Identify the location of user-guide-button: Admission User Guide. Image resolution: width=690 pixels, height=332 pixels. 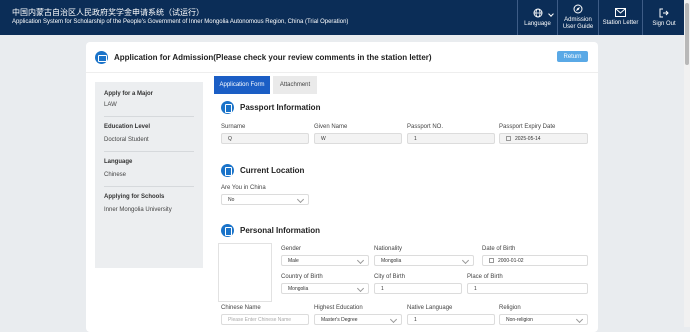
(577, 17).